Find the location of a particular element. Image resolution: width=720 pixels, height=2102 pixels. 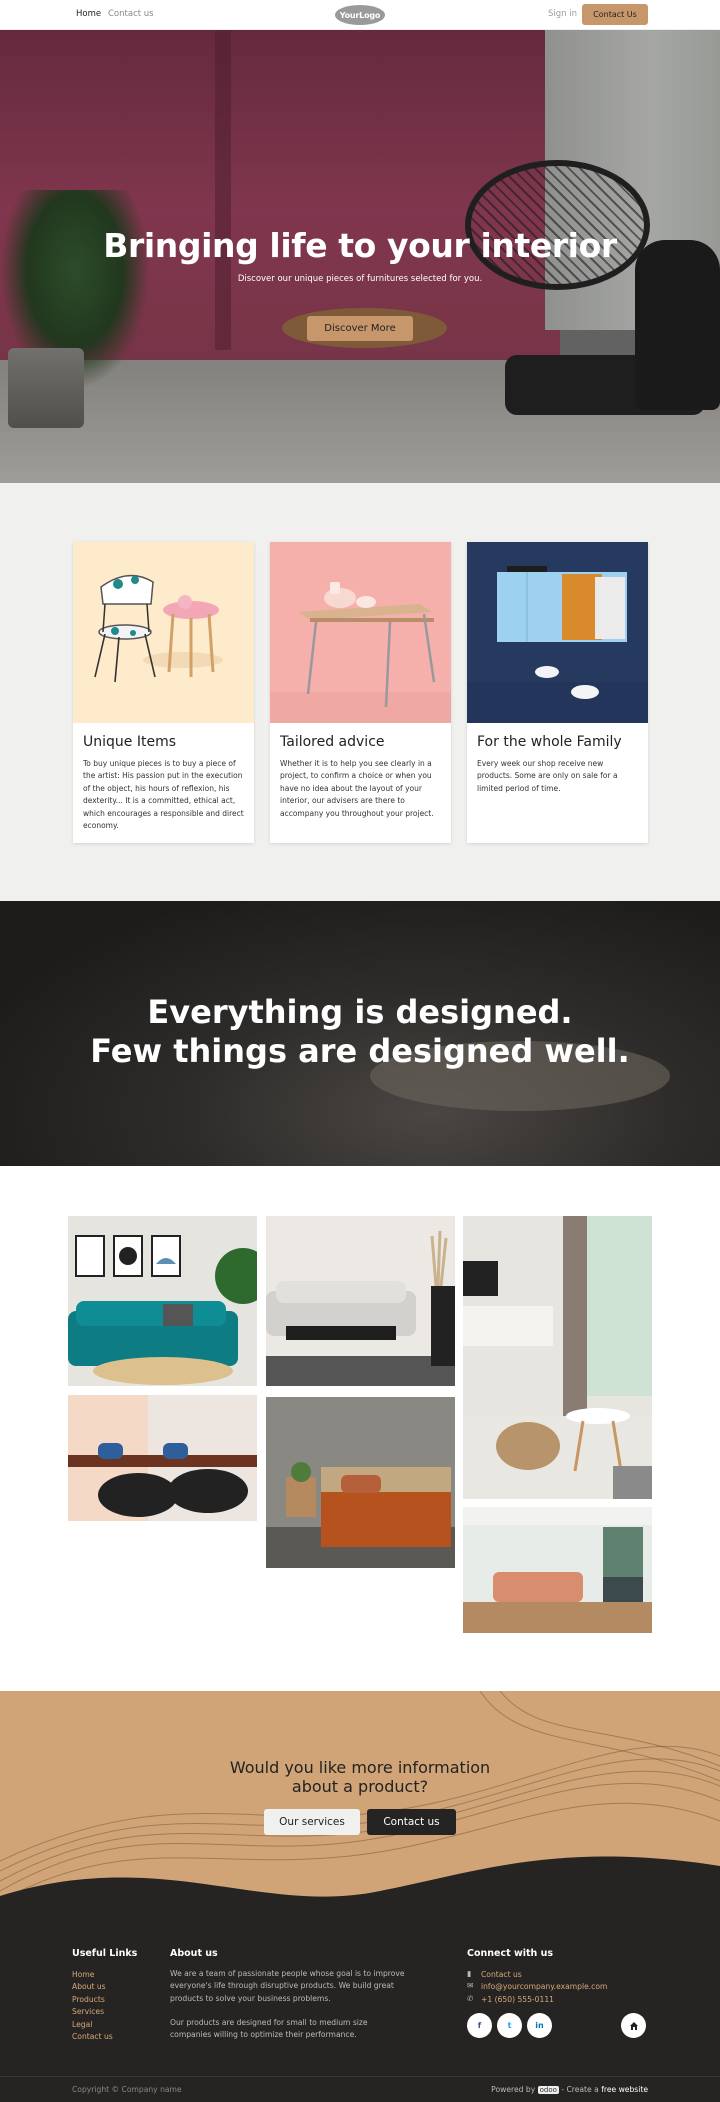

hero-title: Bringing life to your interior is located at coordinates (360, 245).